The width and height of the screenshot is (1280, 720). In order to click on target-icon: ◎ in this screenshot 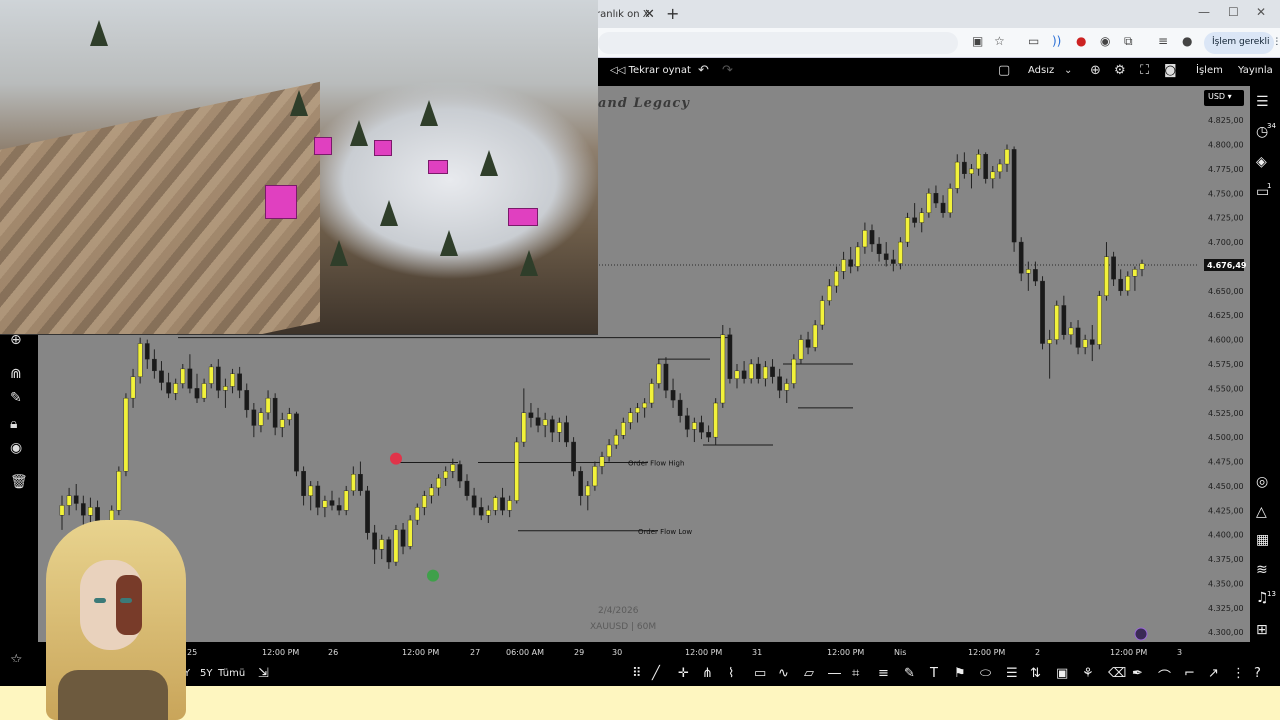, I will do `click(1262, 482)`.